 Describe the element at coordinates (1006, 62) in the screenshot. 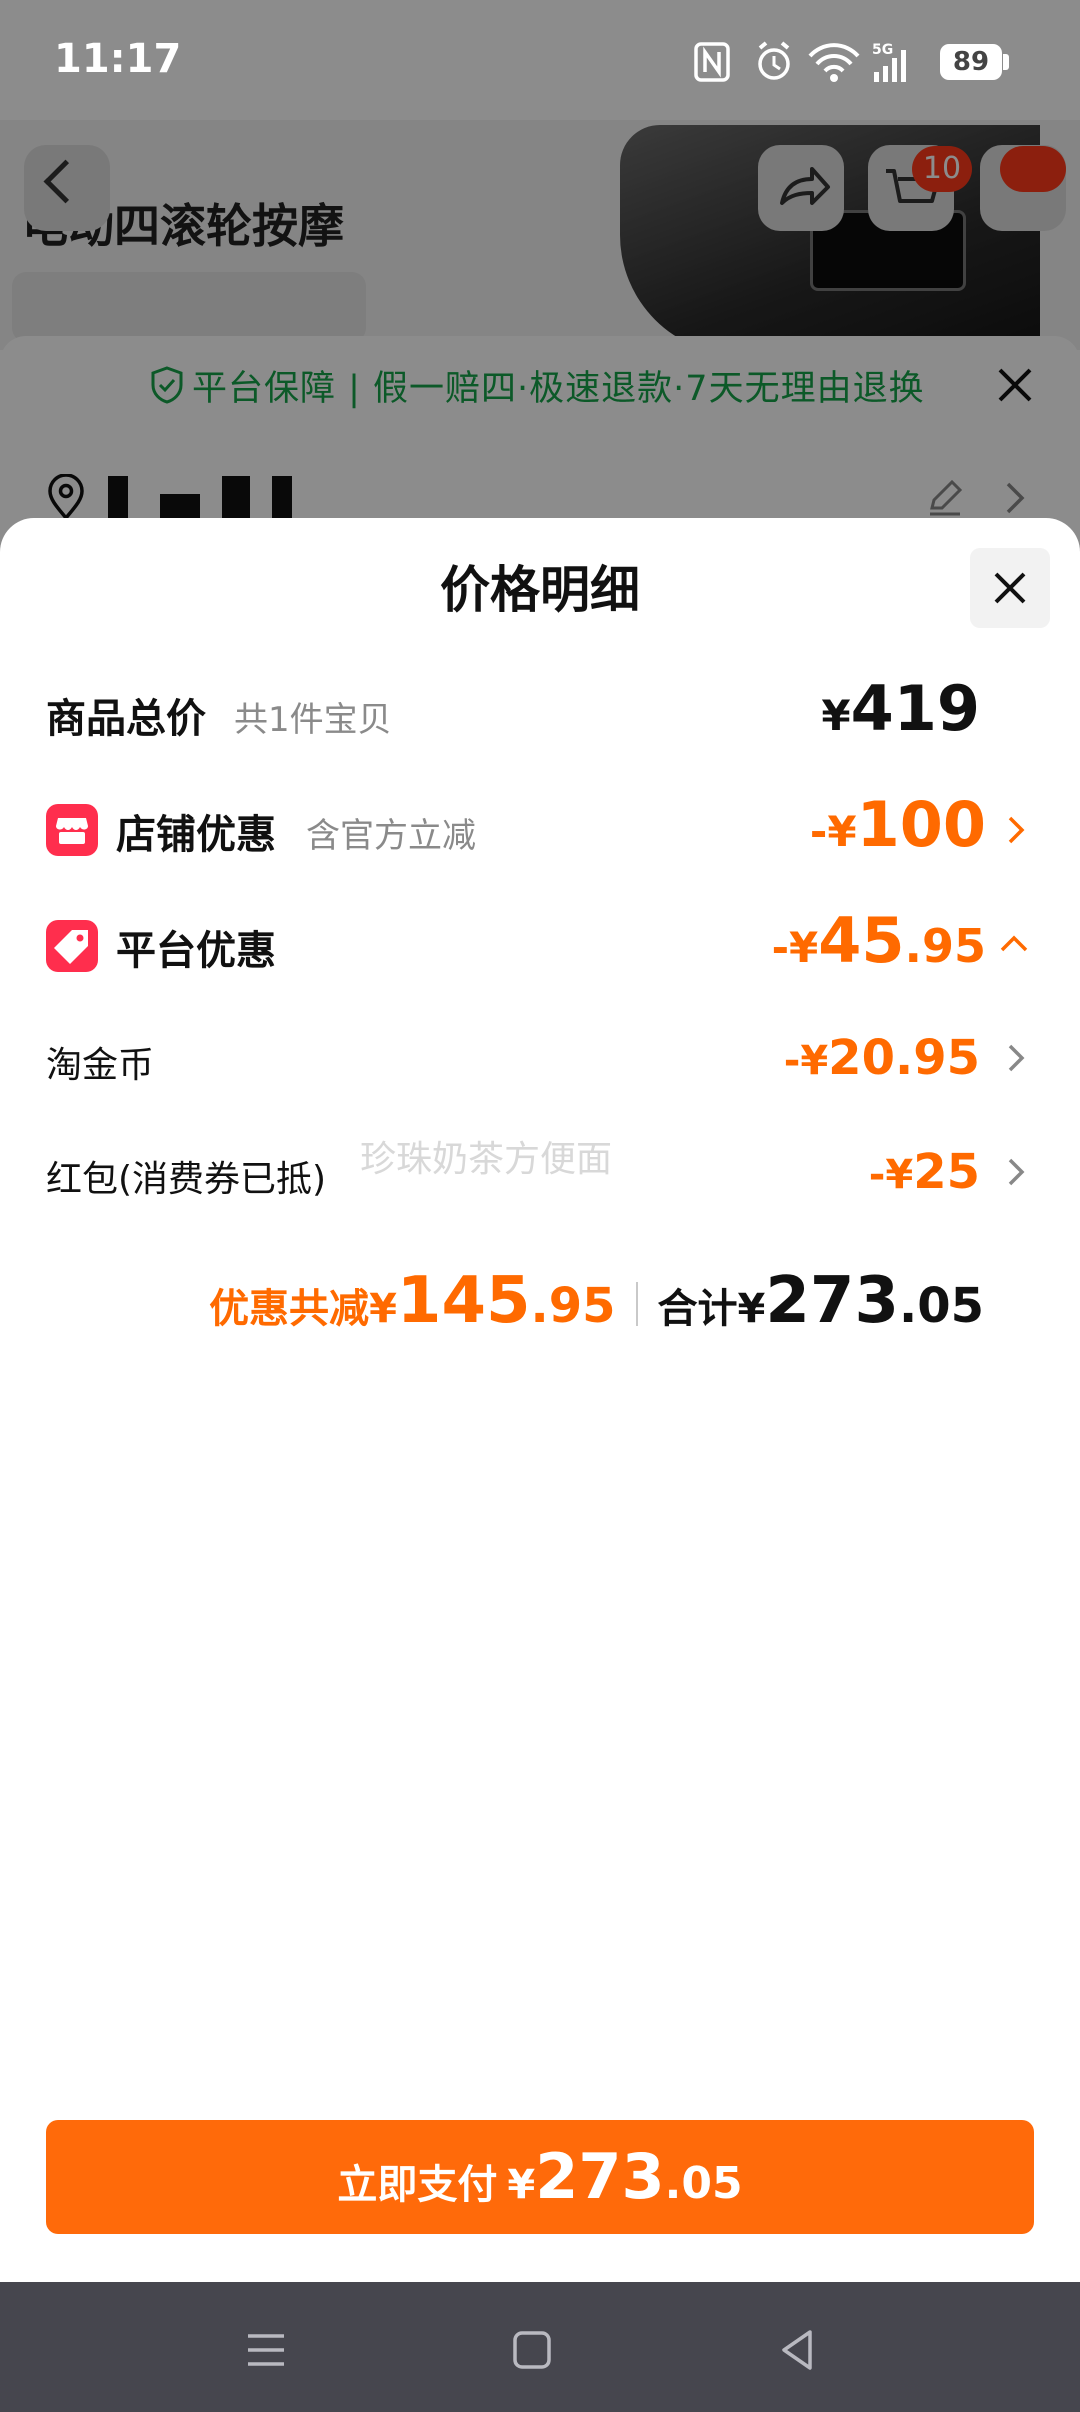

I see `battery-tip` at that location.